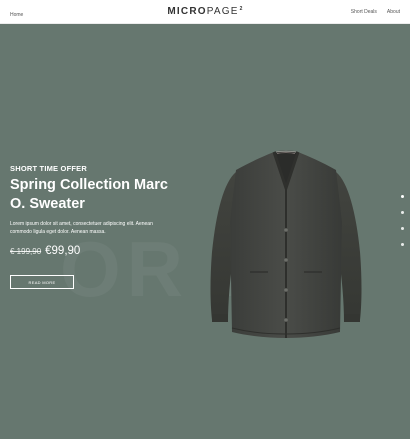 The image size is (410, 439). Describe the element at coordinates (205, 12) in the screenshot. I see `site-header: Home Short Deals About` at that location.